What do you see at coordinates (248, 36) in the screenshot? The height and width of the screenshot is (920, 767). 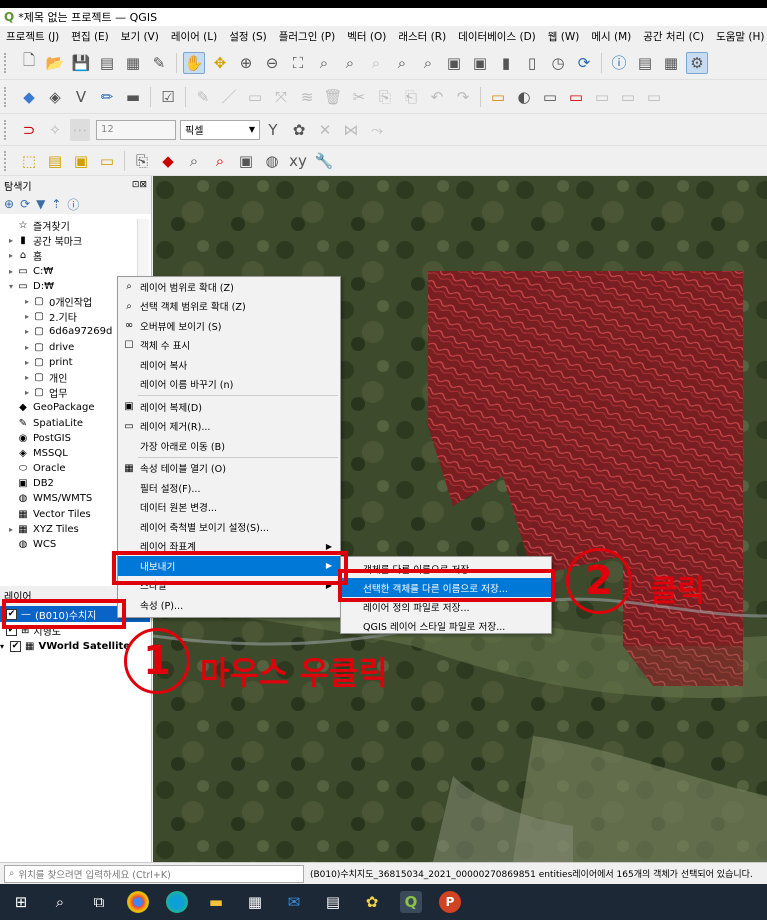 I see `menu-item-4: 설정 (S)` at bounding box center [248, 36].